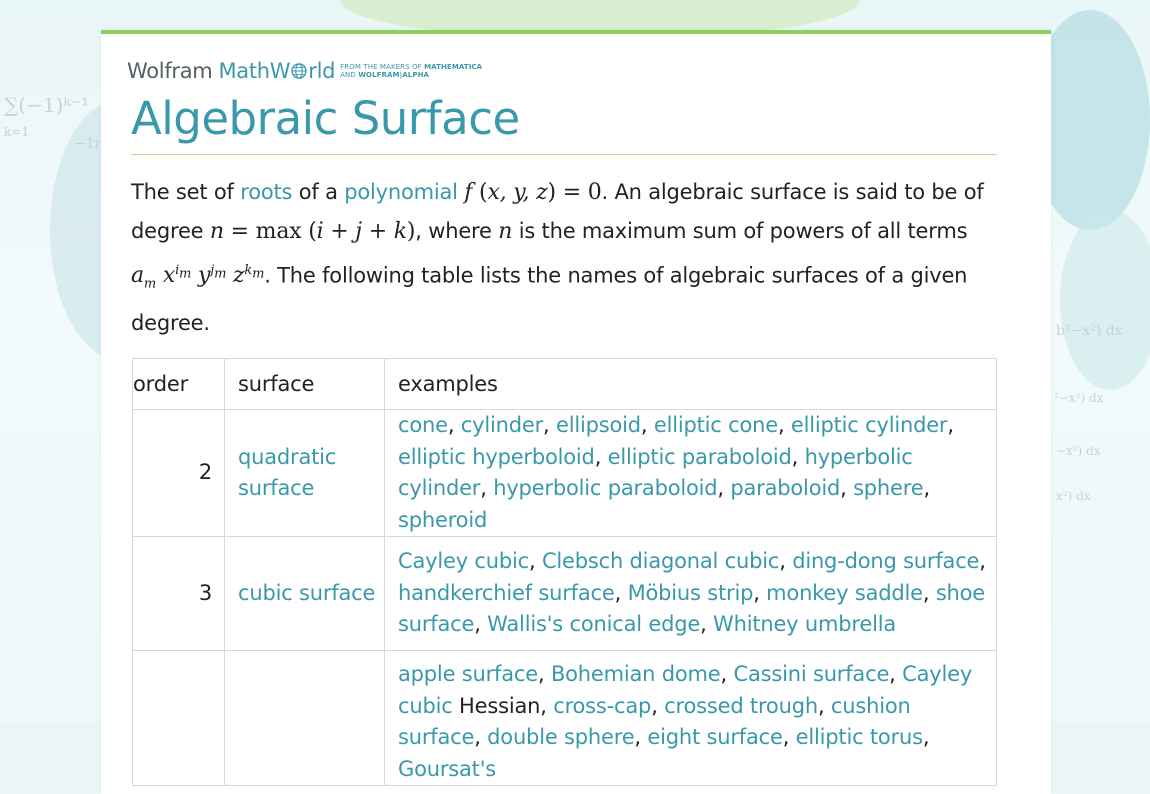  Describe the element at coordinates (1089, 331) in the screenshot. I see `svg-text: b²−x²) dx` at that location.